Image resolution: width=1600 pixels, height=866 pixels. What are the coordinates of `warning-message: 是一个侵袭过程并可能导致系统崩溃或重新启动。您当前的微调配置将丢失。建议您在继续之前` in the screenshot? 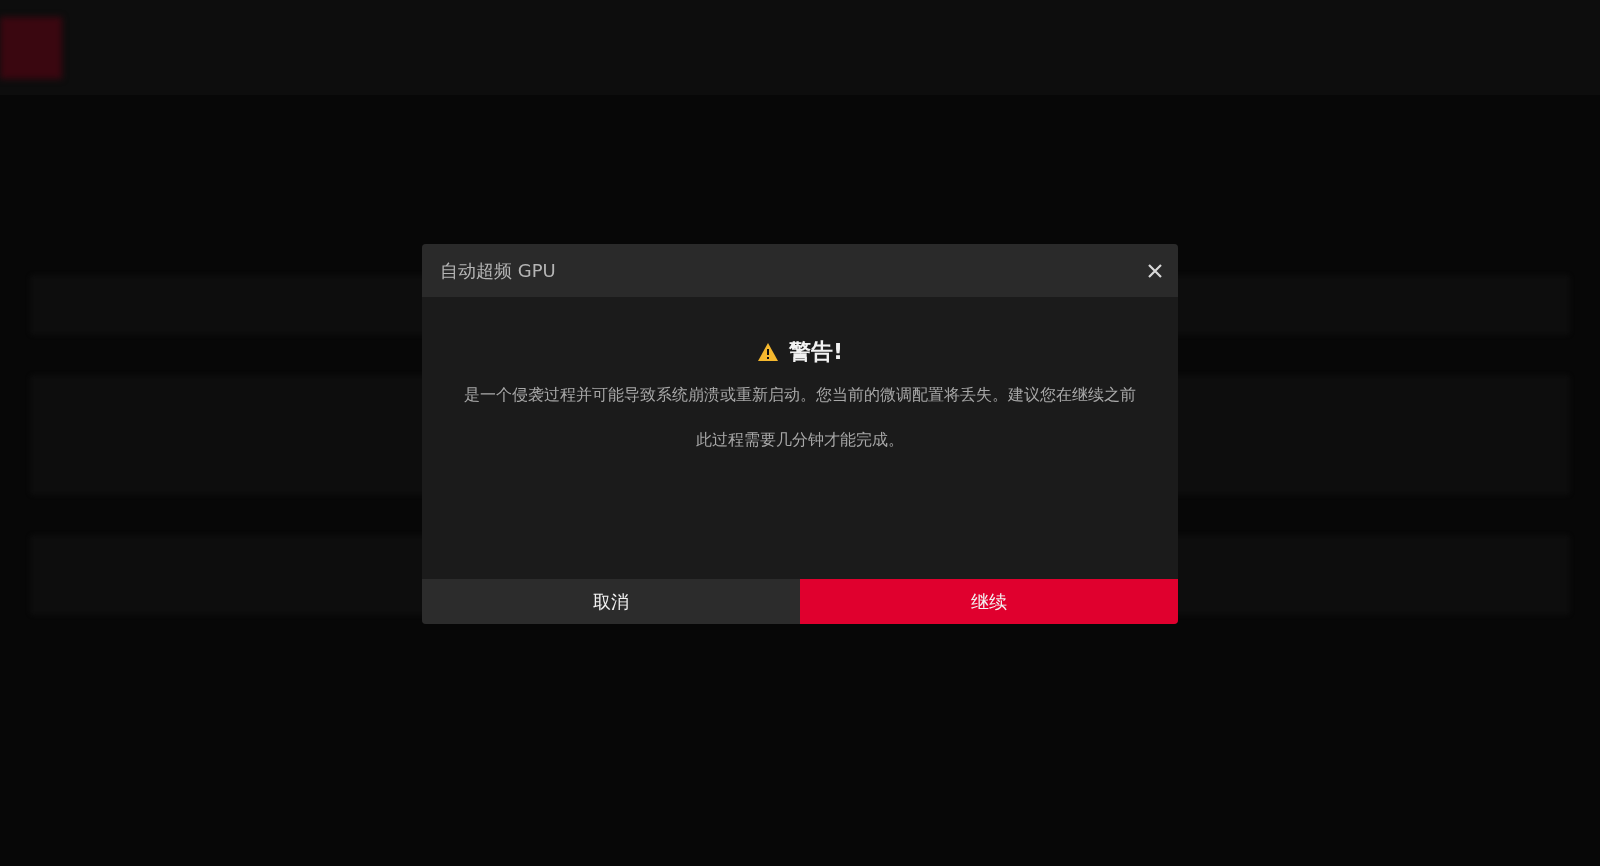 It's located at (800, 395).